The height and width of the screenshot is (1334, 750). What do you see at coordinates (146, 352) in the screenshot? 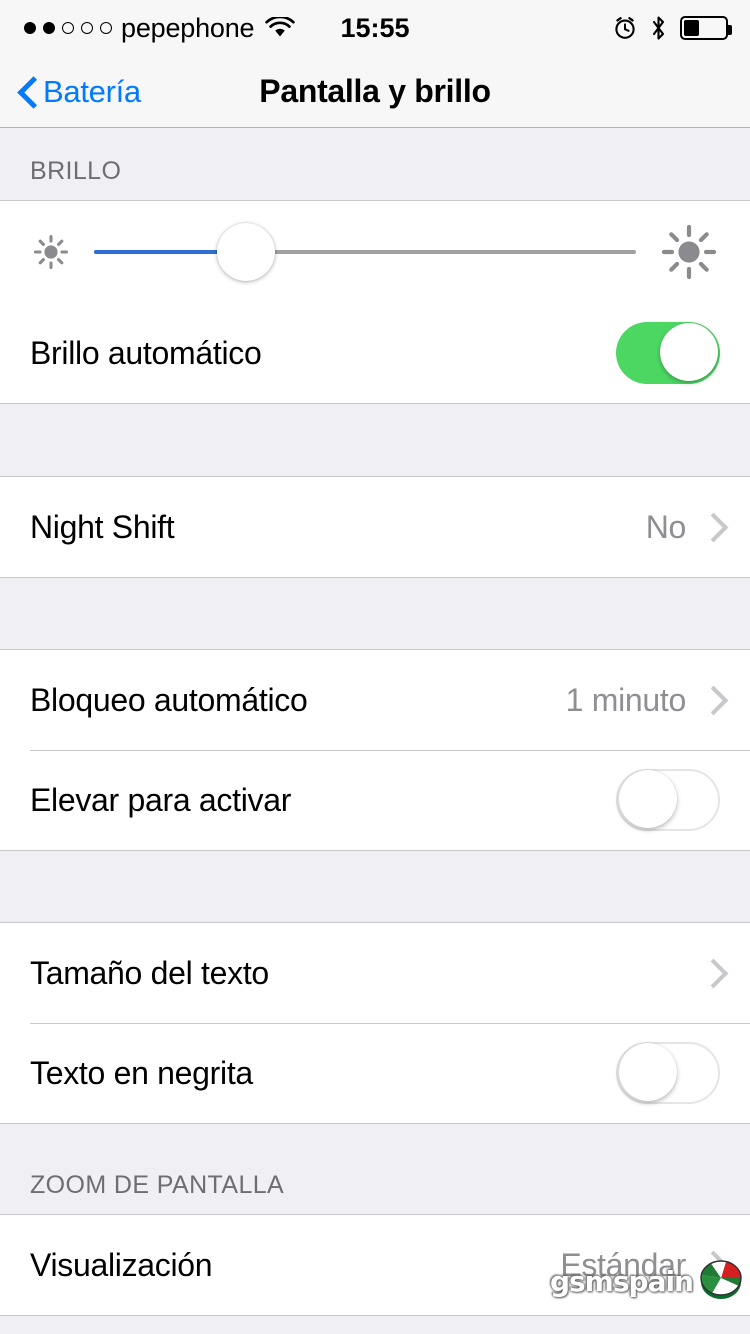
I see `row-label-auto-brightness: Brillo automático` at bounding box center [146, 352].